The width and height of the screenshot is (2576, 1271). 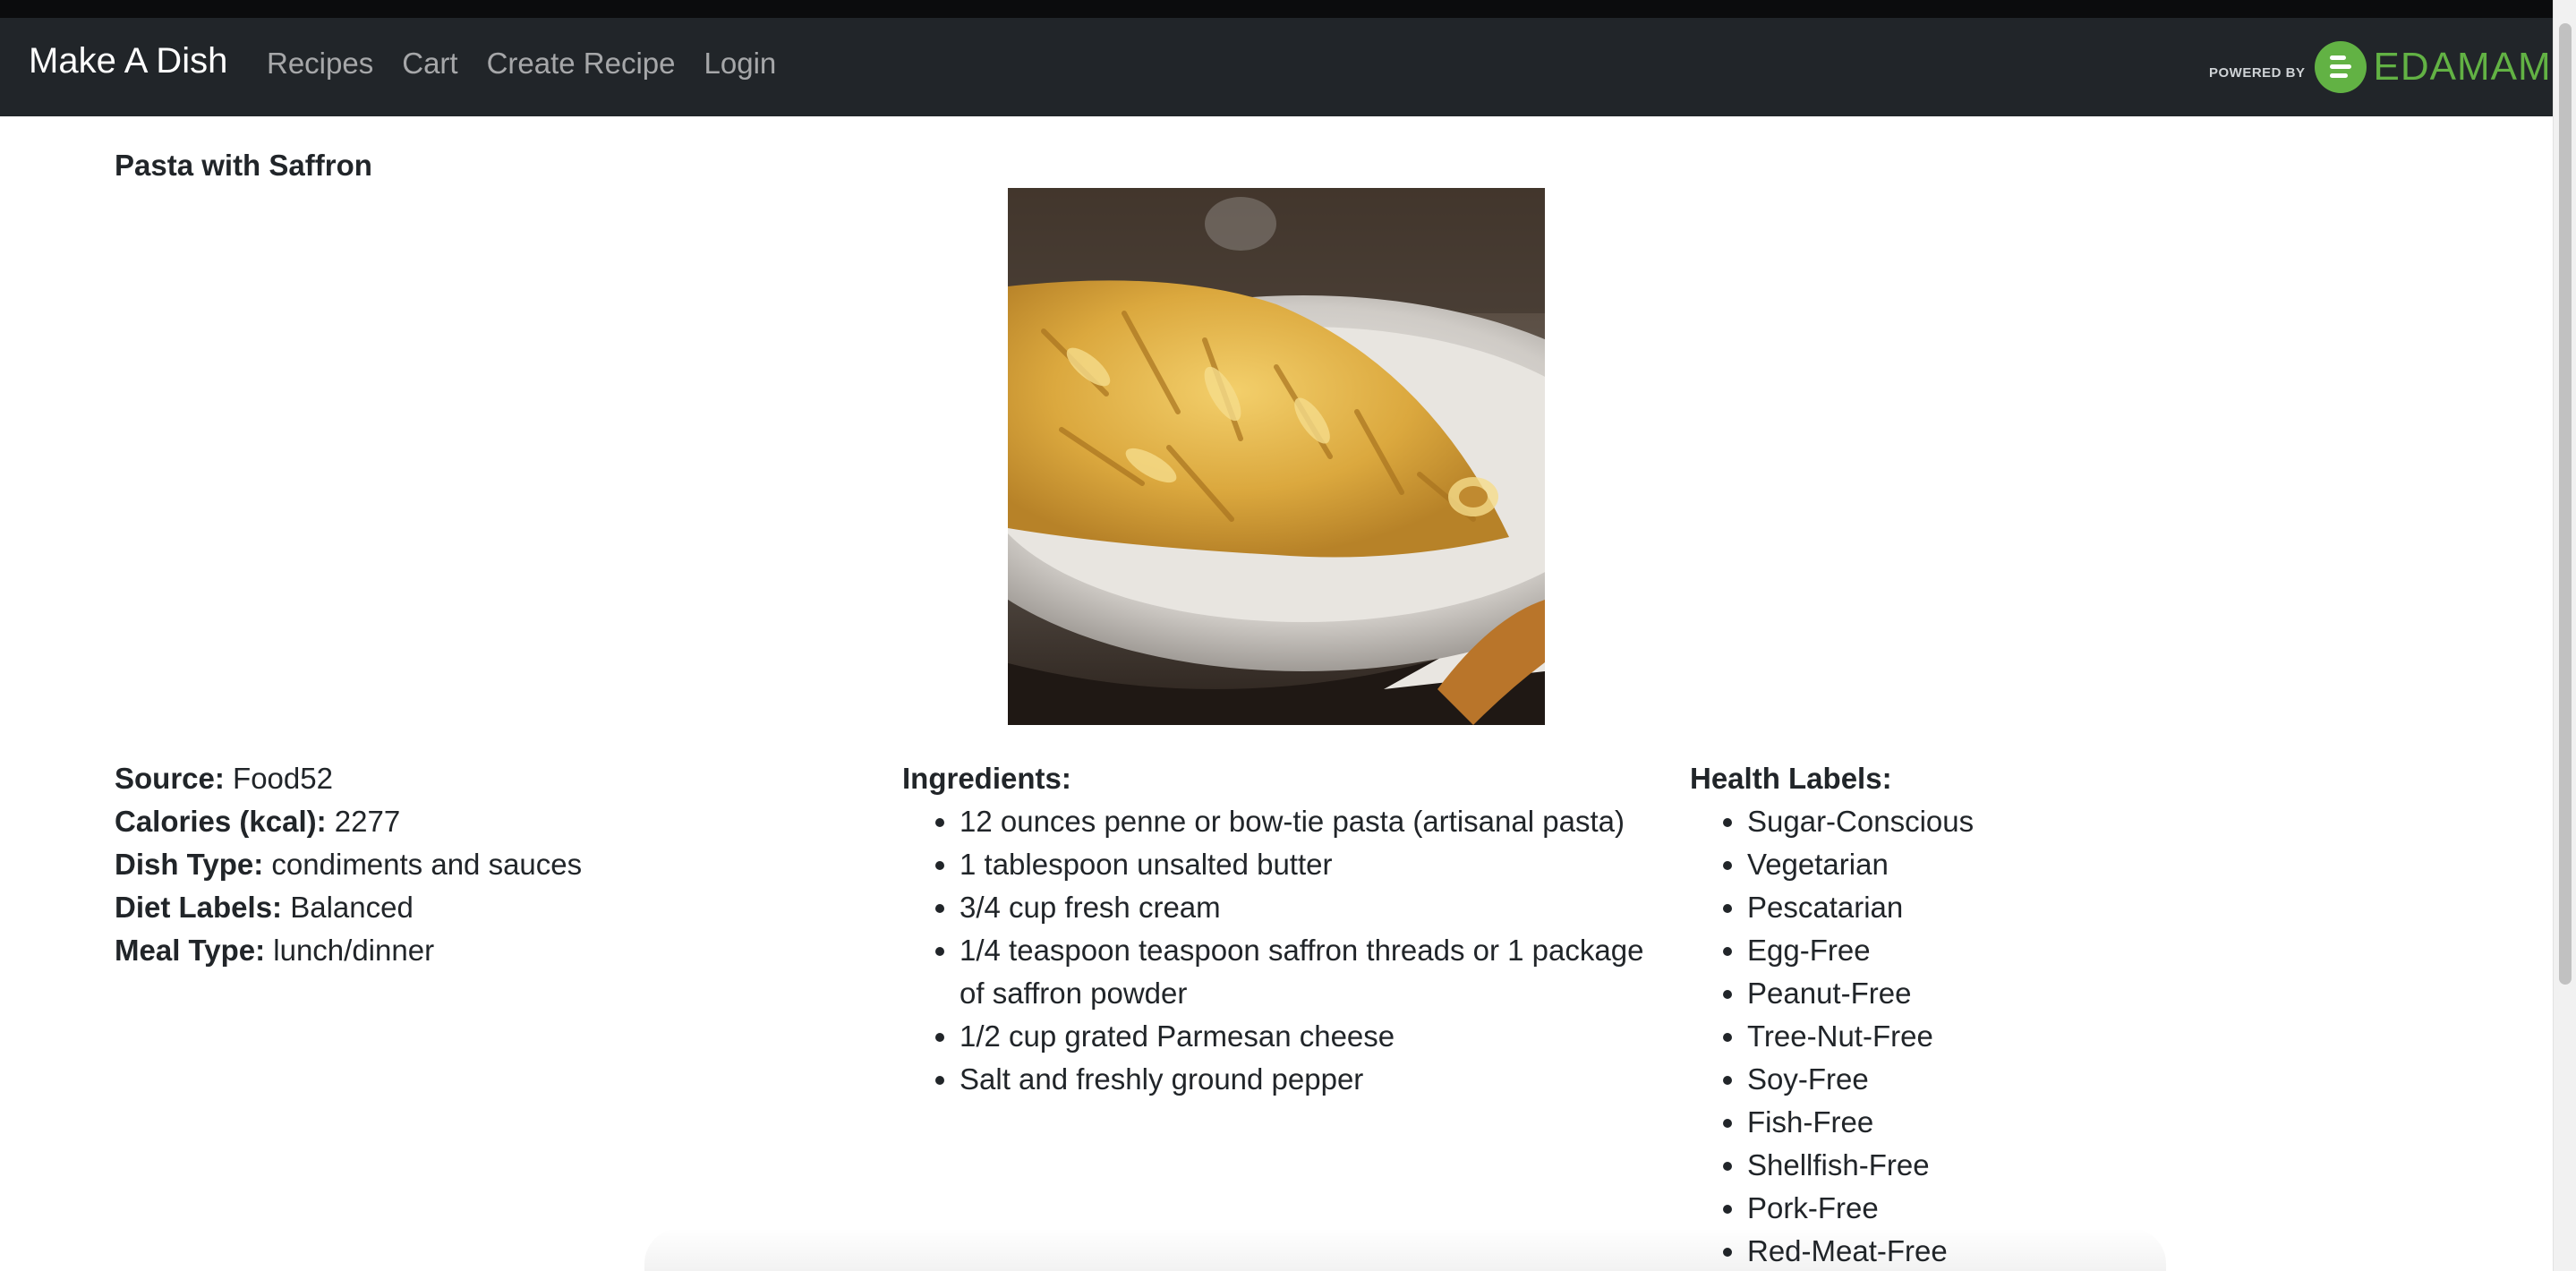 What do you see at coordinates (499, 951) in the screenshot?
I see `meal-type-line: Meal Type: lunch/dinner` at bounding box center [499, 951].